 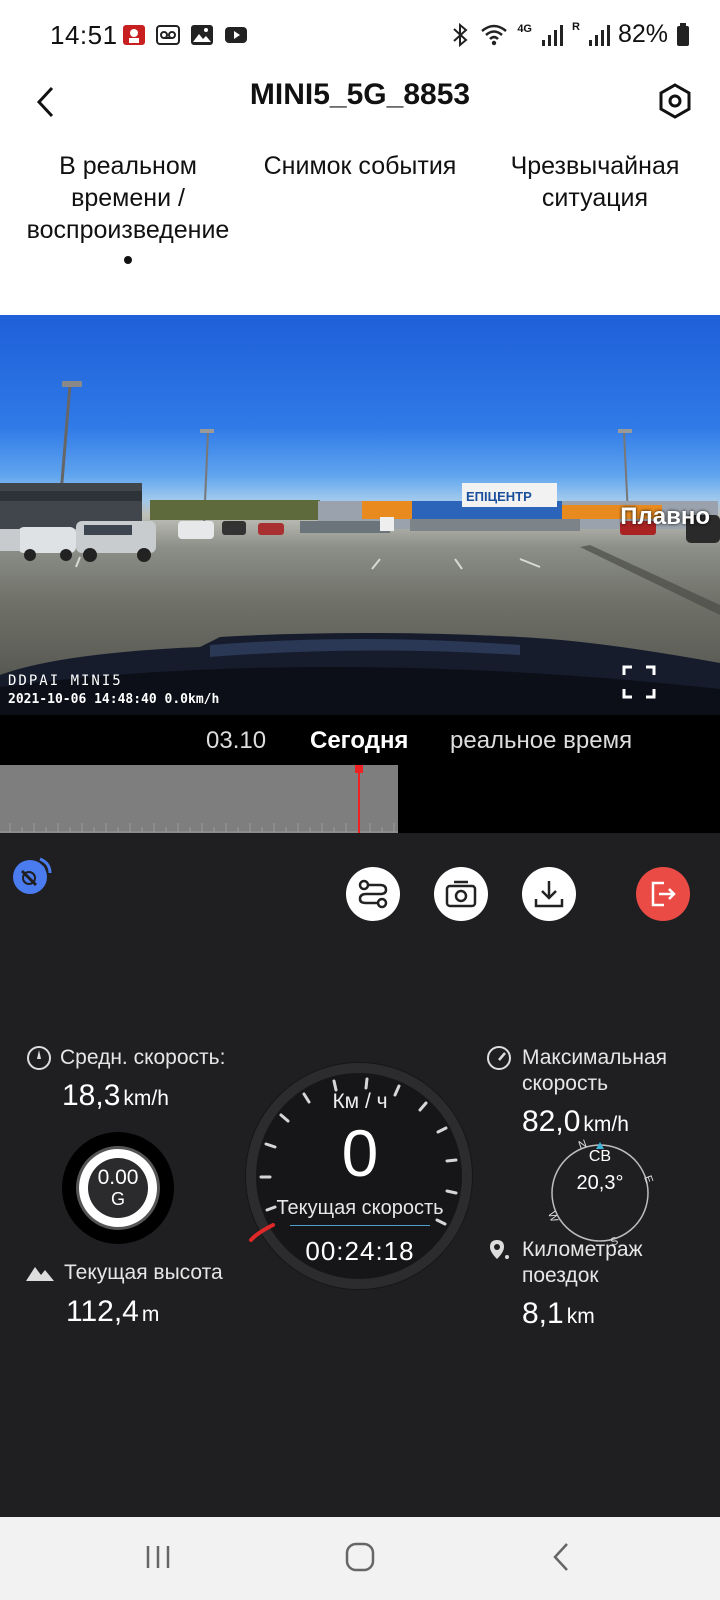 I want to click on active-tab-indicator, so click(x=128, y=260).